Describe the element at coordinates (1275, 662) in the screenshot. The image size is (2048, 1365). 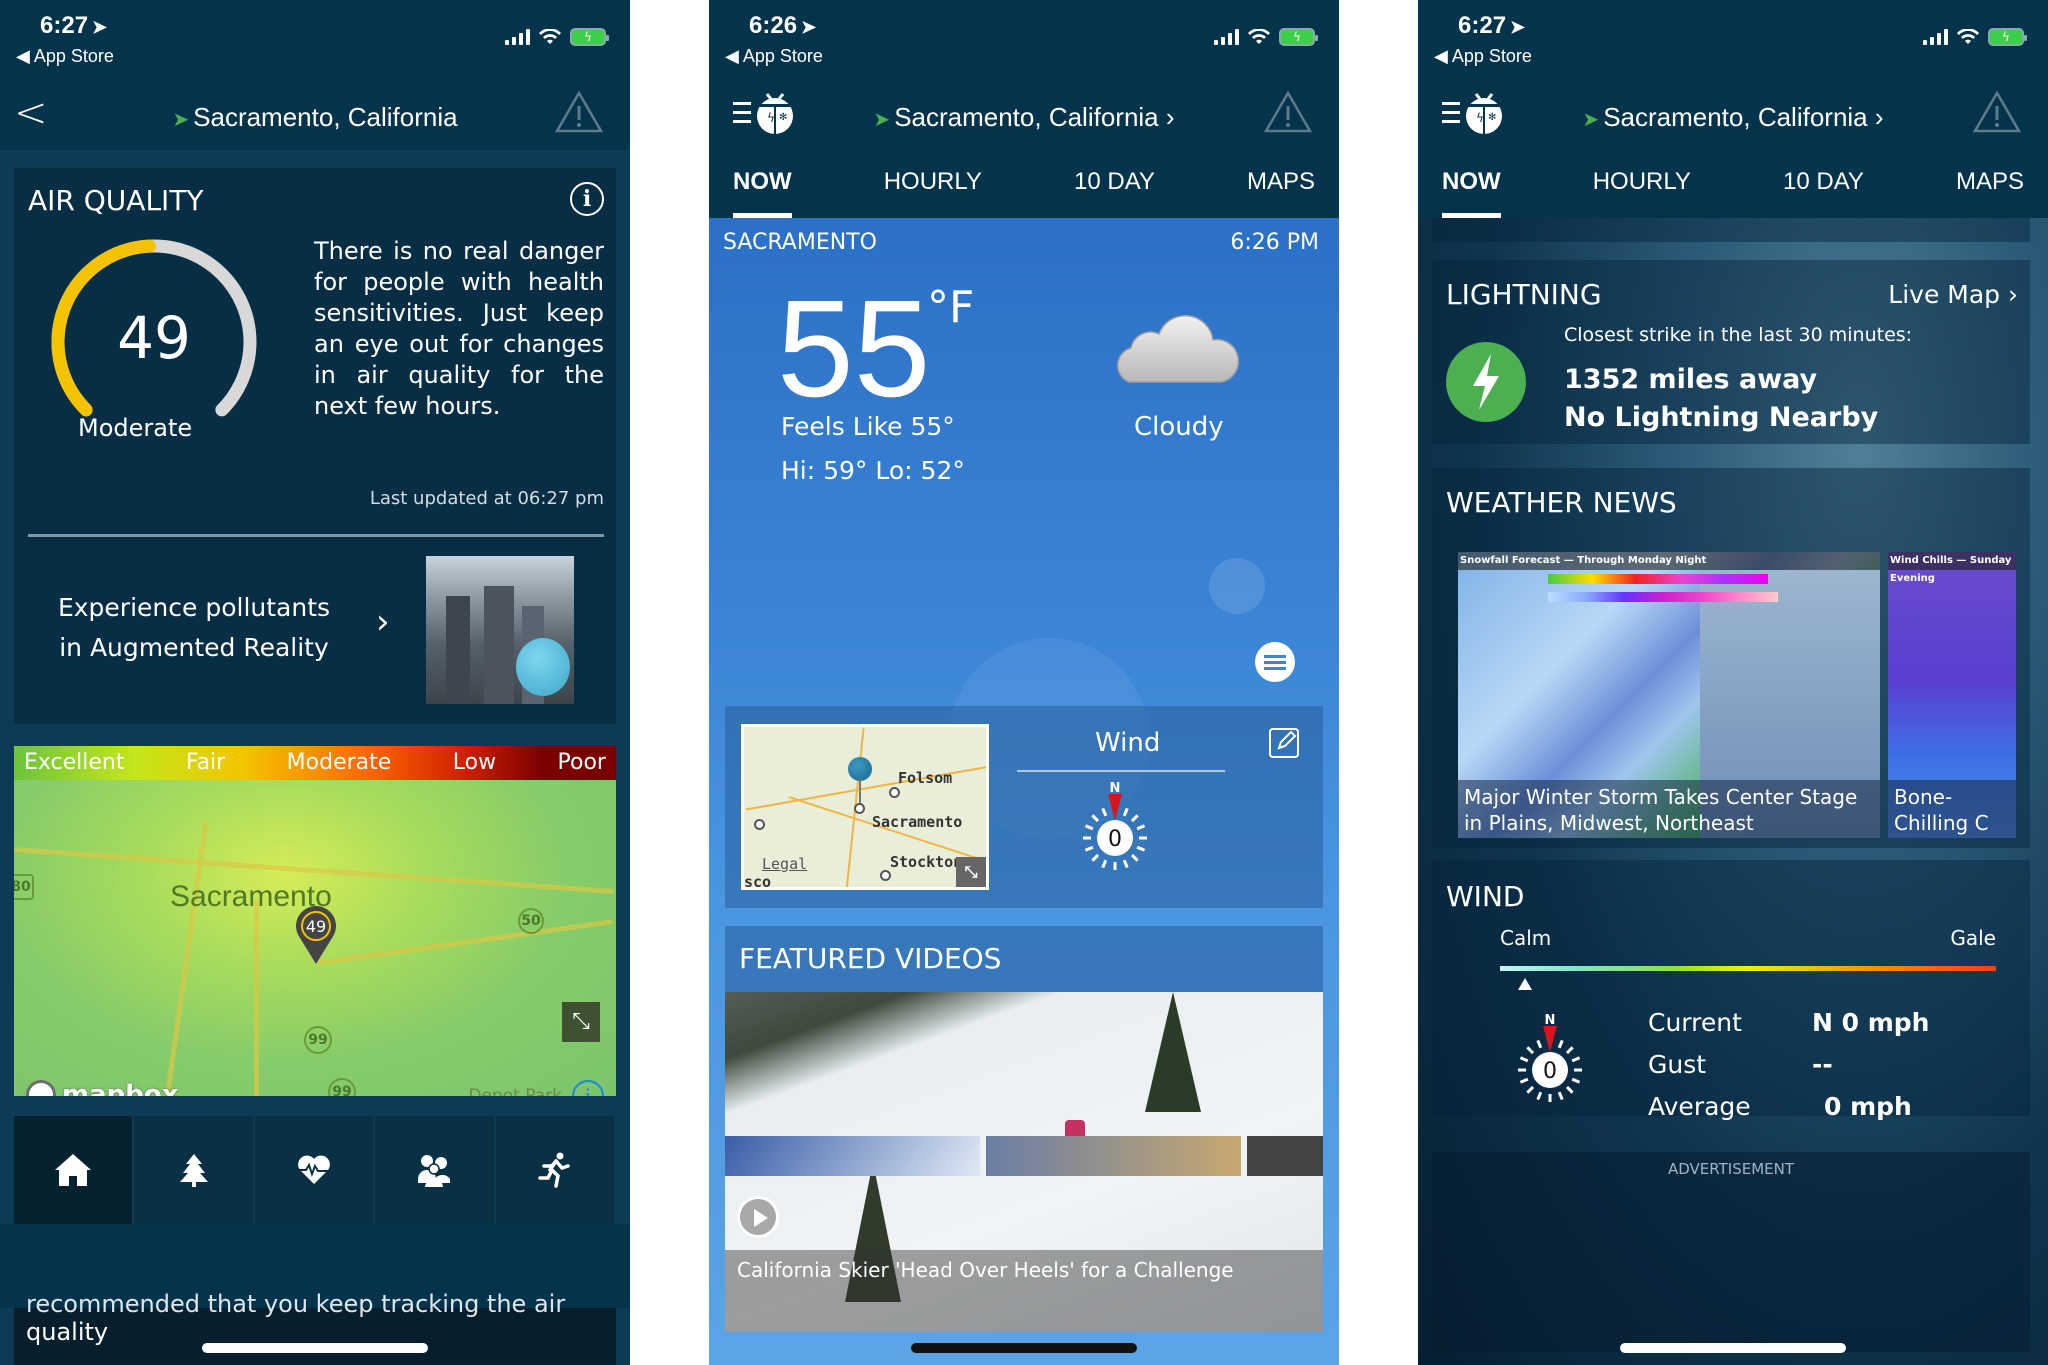
I see `list-view-icon` at that location.